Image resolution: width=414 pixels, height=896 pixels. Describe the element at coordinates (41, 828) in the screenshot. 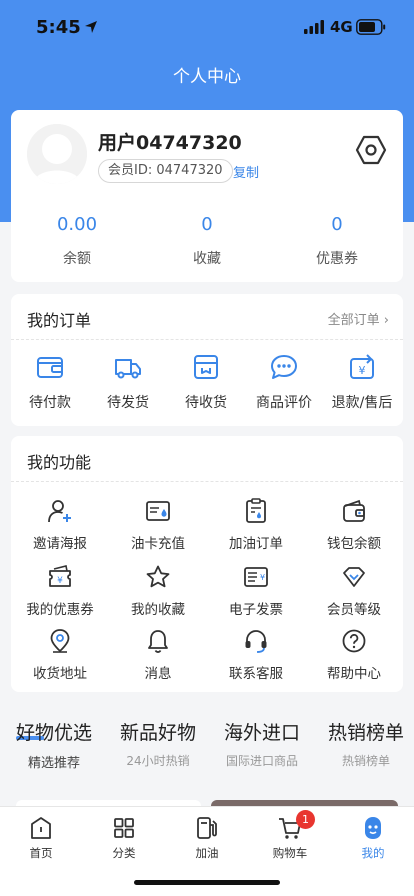

I see `home-icon` at that location.